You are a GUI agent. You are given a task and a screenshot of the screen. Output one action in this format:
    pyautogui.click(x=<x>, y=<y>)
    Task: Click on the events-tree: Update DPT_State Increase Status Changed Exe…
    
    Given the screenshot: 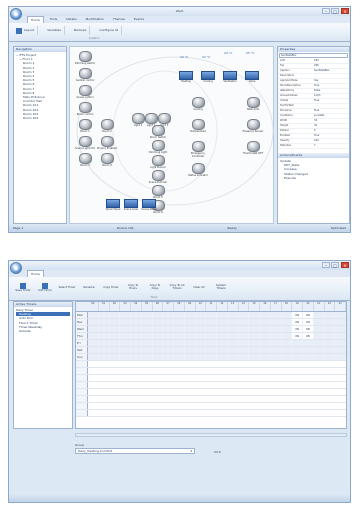 What is the action you would take?
    pyautogui.click(x=313, y=169)
    